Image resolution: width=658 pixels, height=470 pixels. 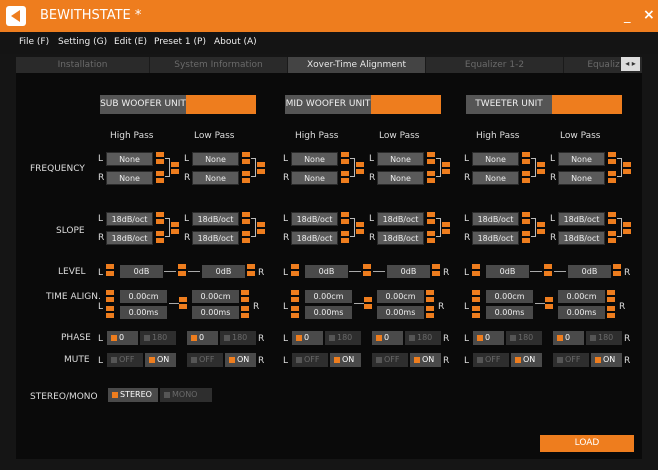 What do you see at coordinates (617, 271) in the screenshot?
I see `tw-level-r-spin-icon` at bounding box center [617, 271].